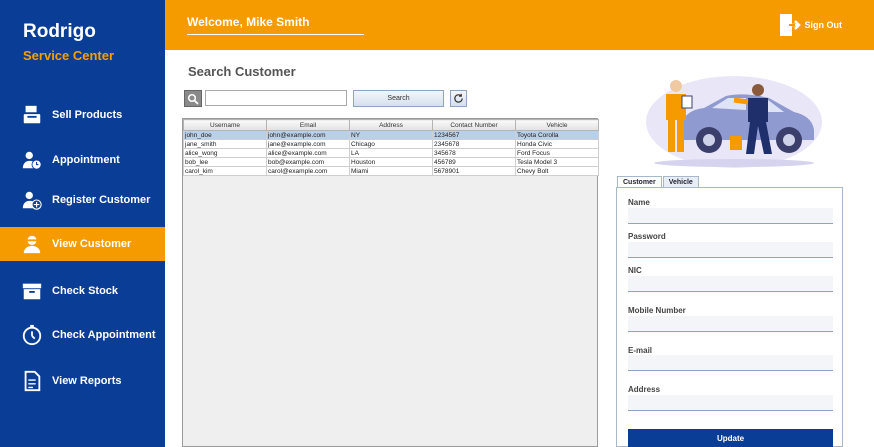 This screenshot has height=447, width=874. Describe the element at coordinates (69, 55) in the screenshot. I see `brand-subtitle: Service Center` at that location.